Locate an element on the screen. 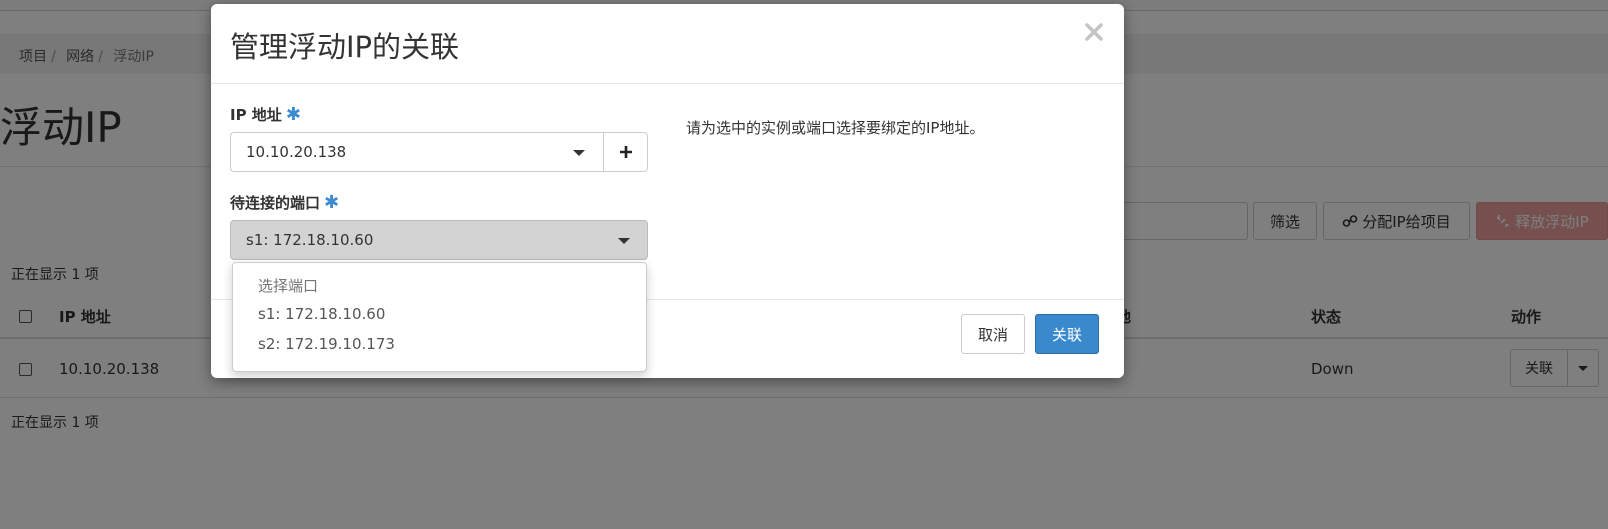  ip-address-label: IP 地址 ✱ is located at coordinates (265, 114).